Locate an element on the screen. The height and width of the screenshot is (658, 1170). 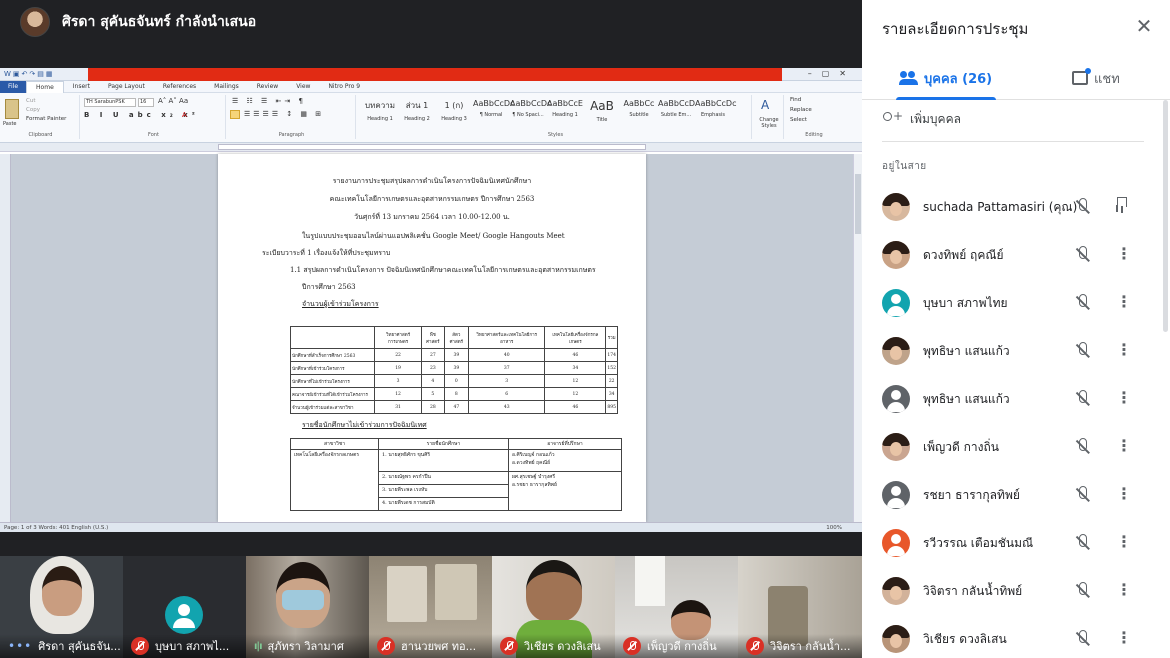
presenter-avatar is located at coordinates (35, 22).